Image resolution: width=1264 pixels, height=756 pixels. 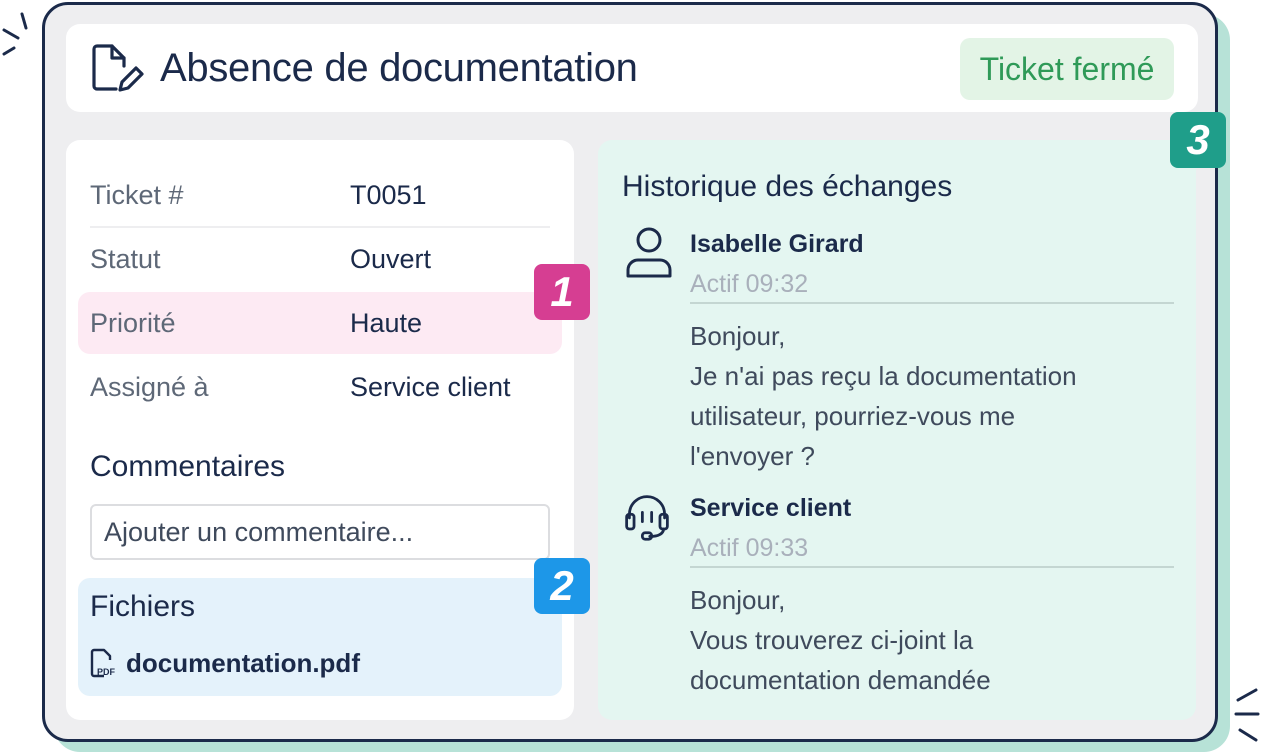 I want to click on ticket-header: Absence de documentation Ticket fermé, so click(x=632, y=68).